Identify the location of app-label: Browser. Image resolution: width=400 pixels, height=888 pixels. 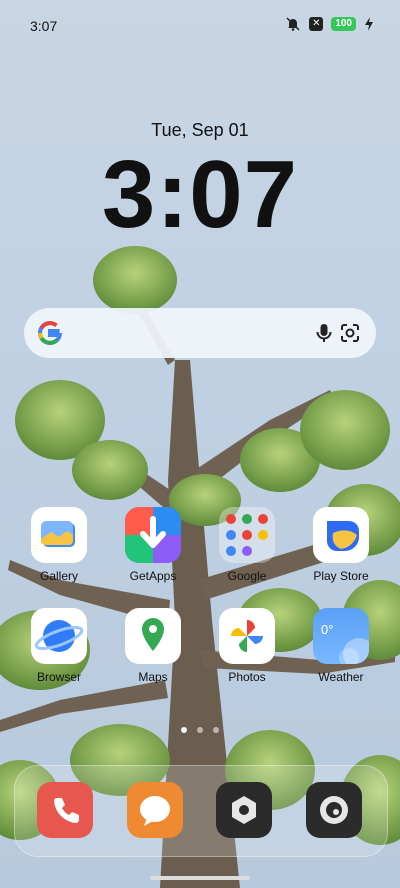
(58, 677).